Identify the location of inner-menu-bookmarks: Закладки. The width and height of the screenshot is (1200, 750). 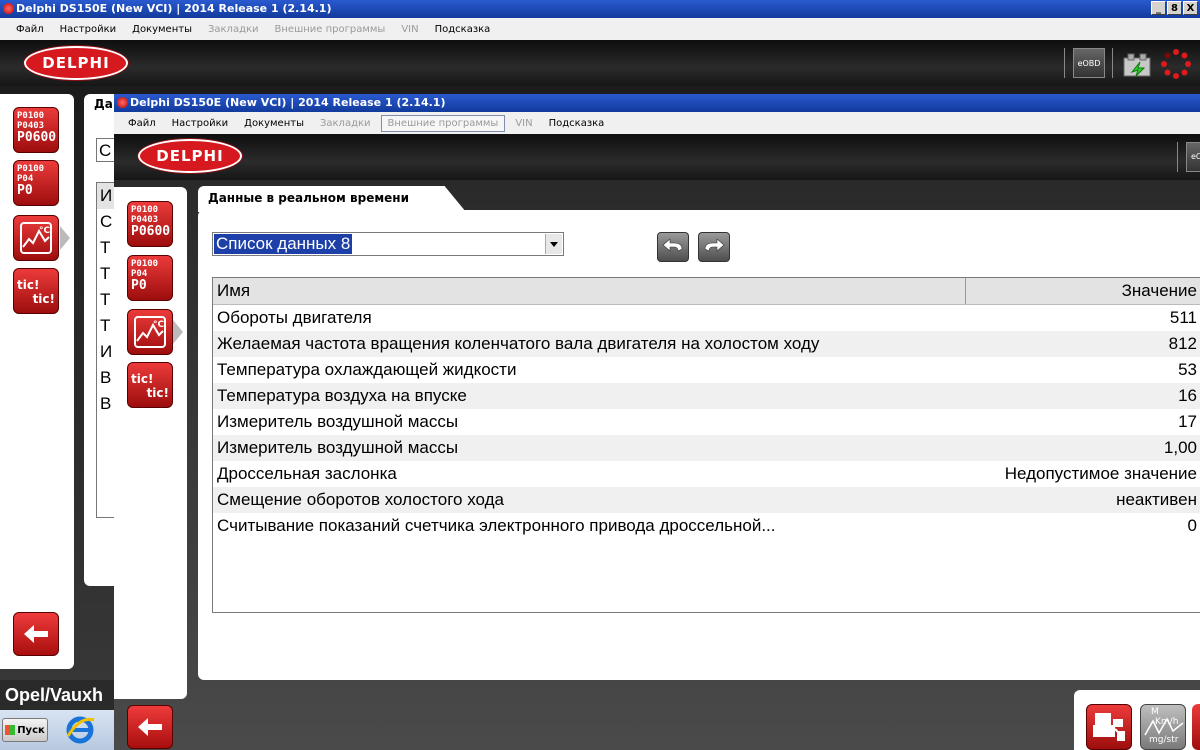
(345, 123).